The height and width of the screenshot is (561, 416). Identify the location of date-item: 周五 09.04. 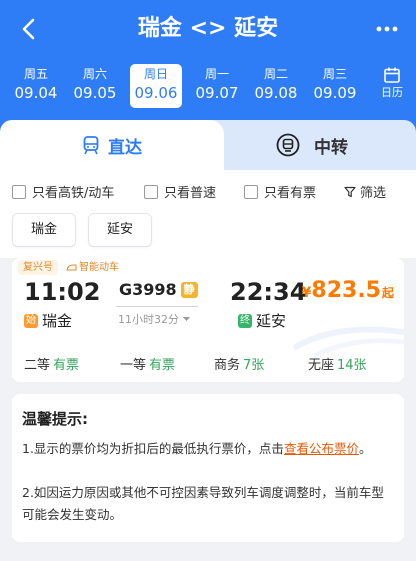
(36, 86).